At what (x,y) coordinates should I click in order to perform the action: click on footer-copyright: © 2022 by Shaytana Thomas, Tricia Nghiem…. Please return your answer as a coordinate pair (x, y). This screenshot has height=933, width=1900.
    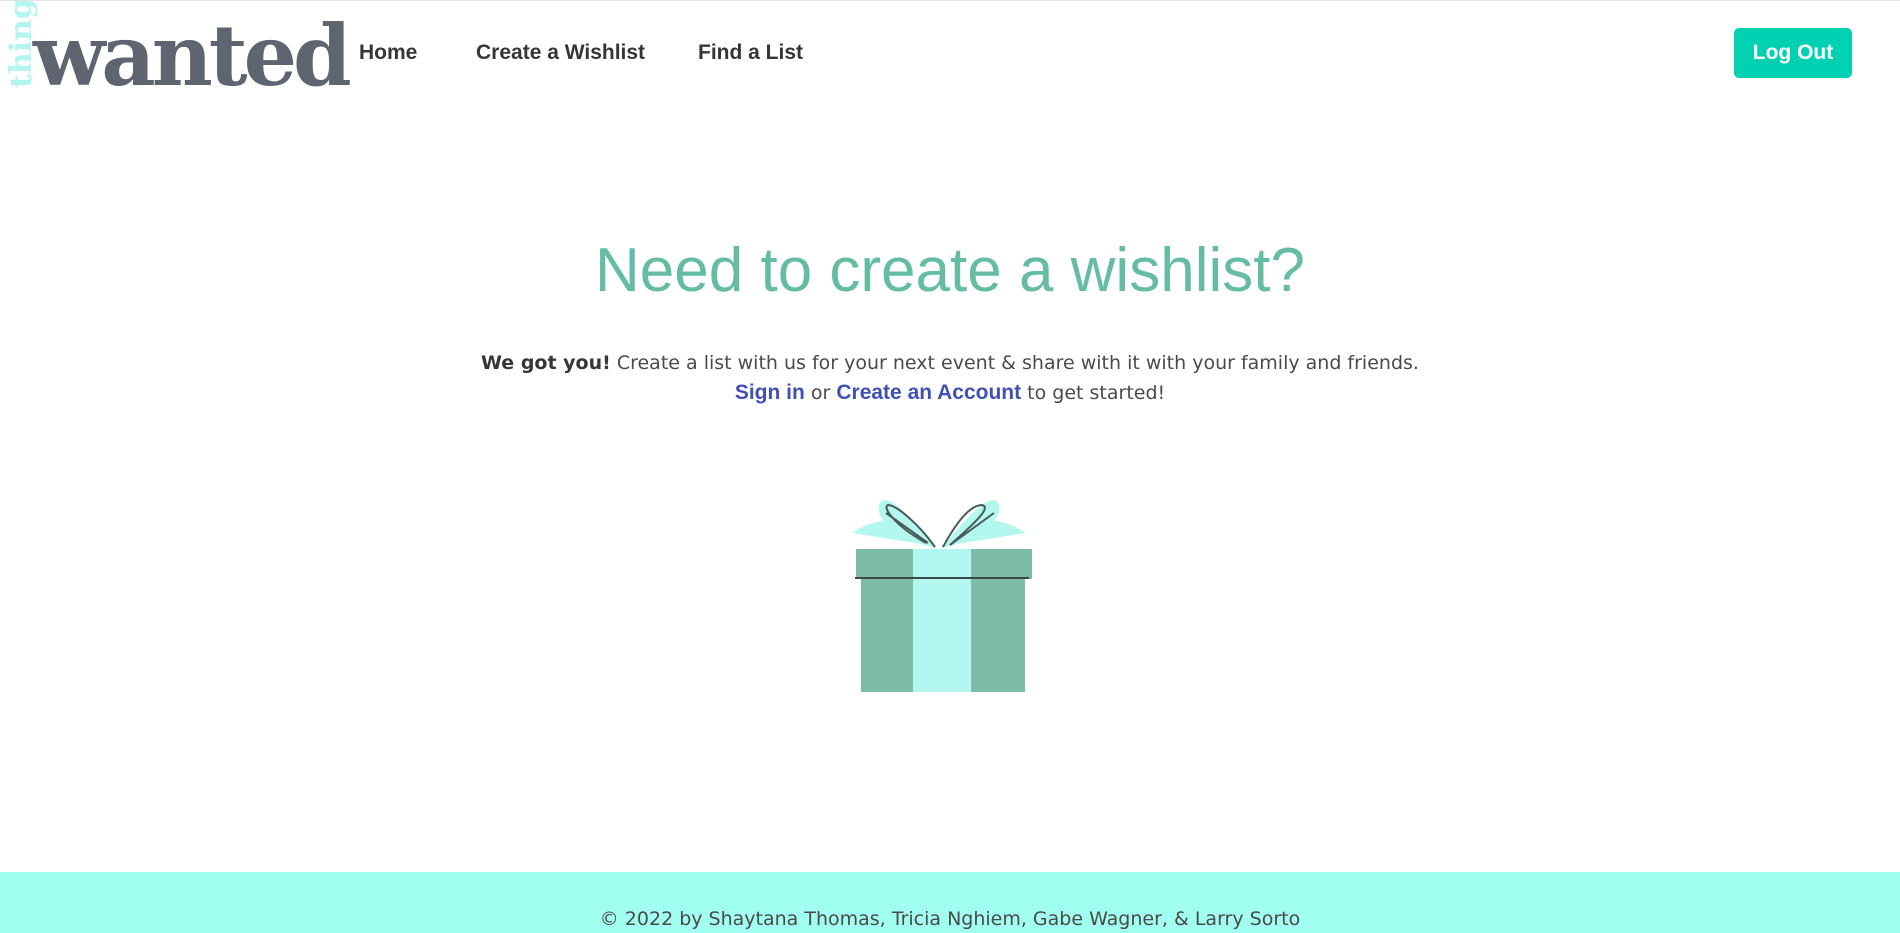
    Looking at the image, I should click on (950, 919).